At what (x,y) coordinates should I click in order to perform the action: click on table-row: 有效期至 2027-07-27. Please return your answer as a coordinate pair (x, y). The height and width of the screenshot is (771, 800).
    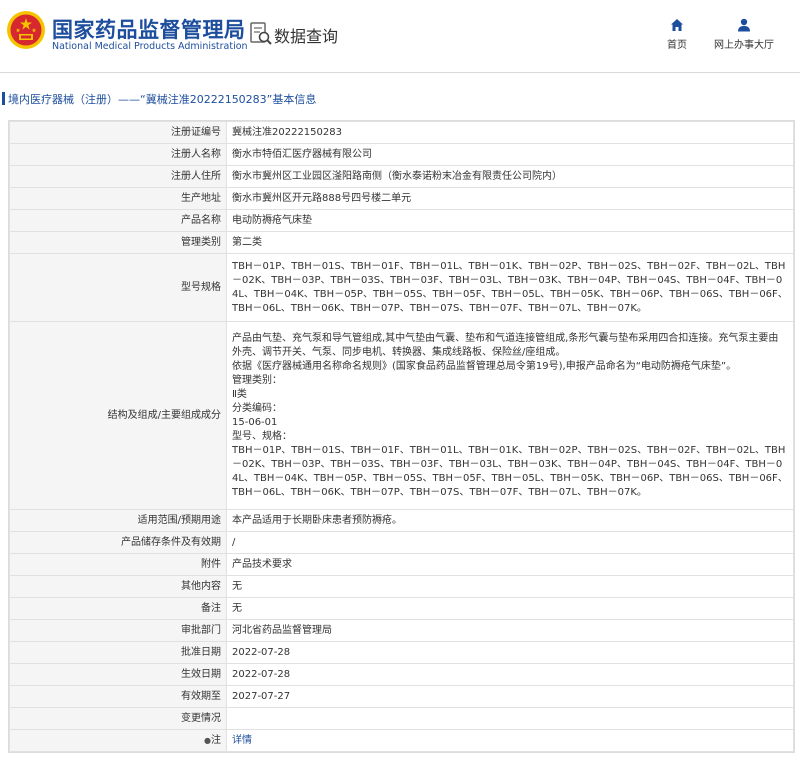
    Looking at the image, I should click on (401, 696).